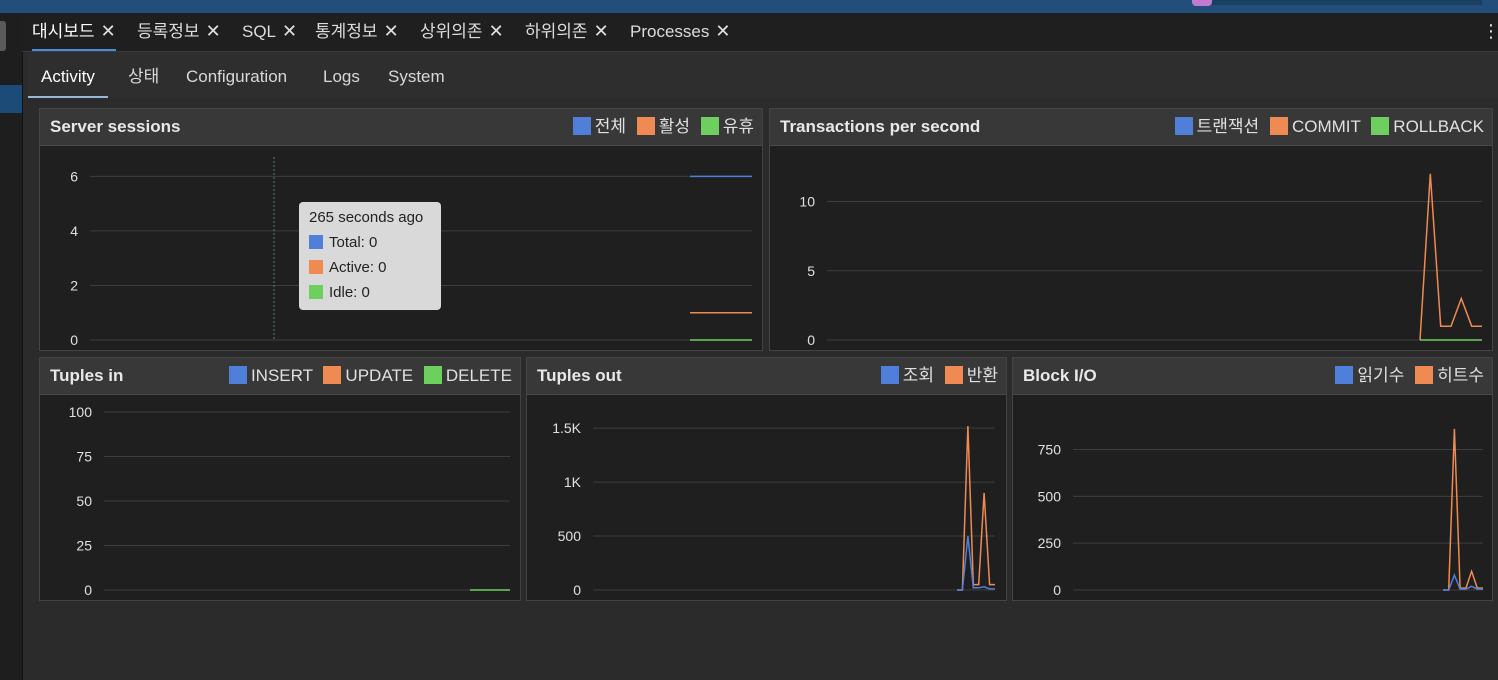 This screenshot has width=1498, height=680. Describe the element at coordinates (610, 126) in the screenshot. I see `legend-label: 전체` at that location.